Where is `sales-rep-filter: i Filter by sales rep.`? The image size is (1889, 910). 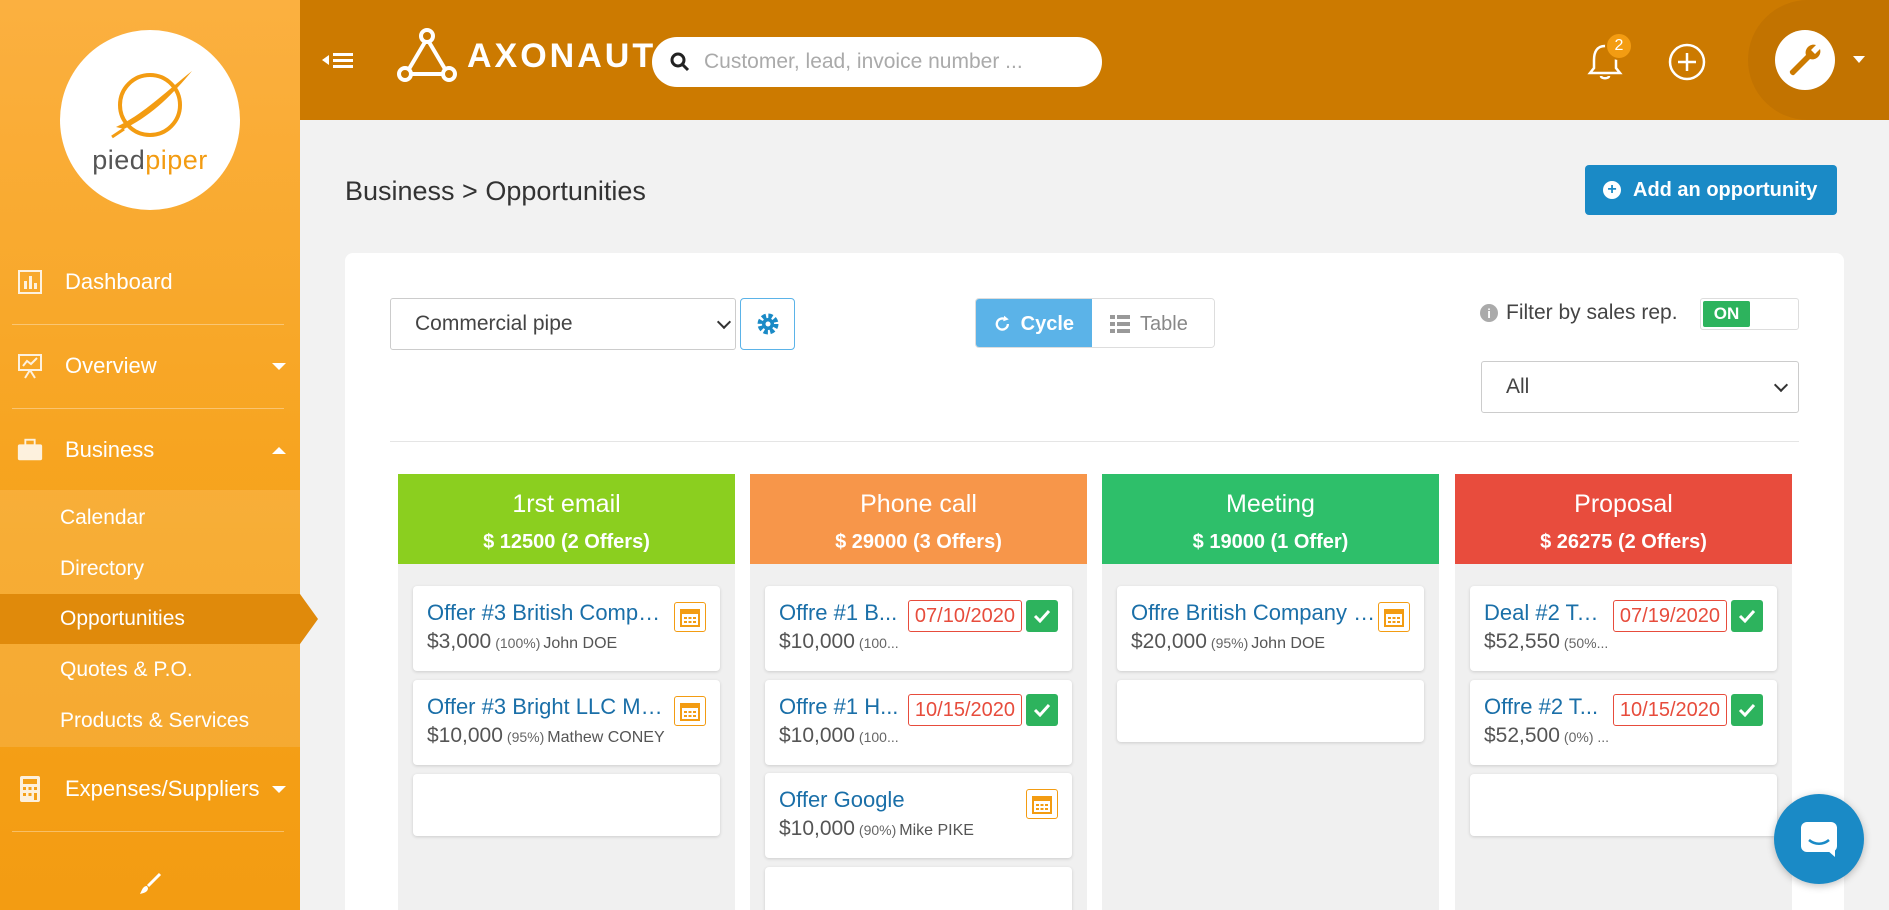
sales-rep-filter: i Filter by sales rep. is located at coordinates (1579, 313).